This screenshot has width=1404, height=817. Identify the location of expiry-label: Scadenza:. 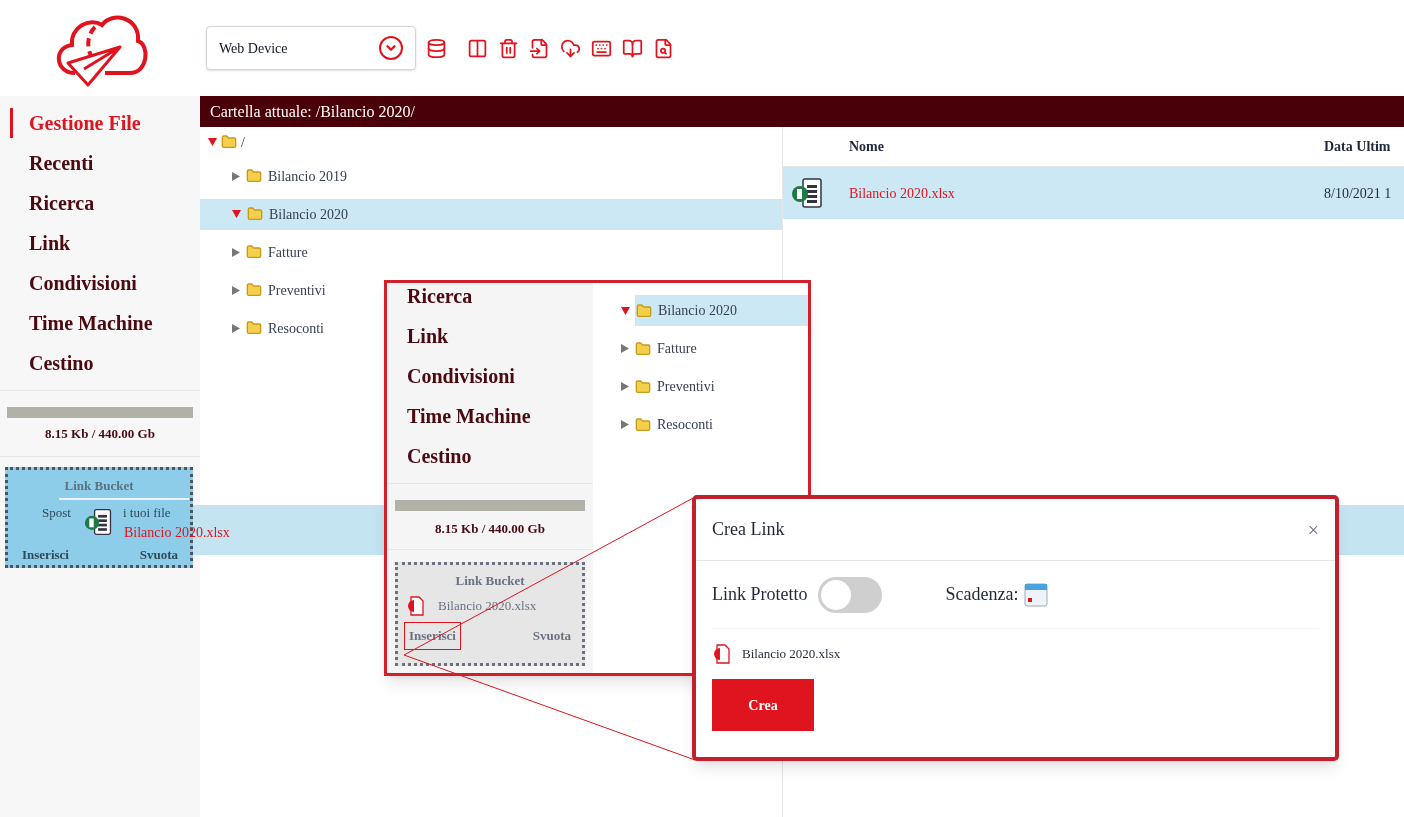
(982, 594).